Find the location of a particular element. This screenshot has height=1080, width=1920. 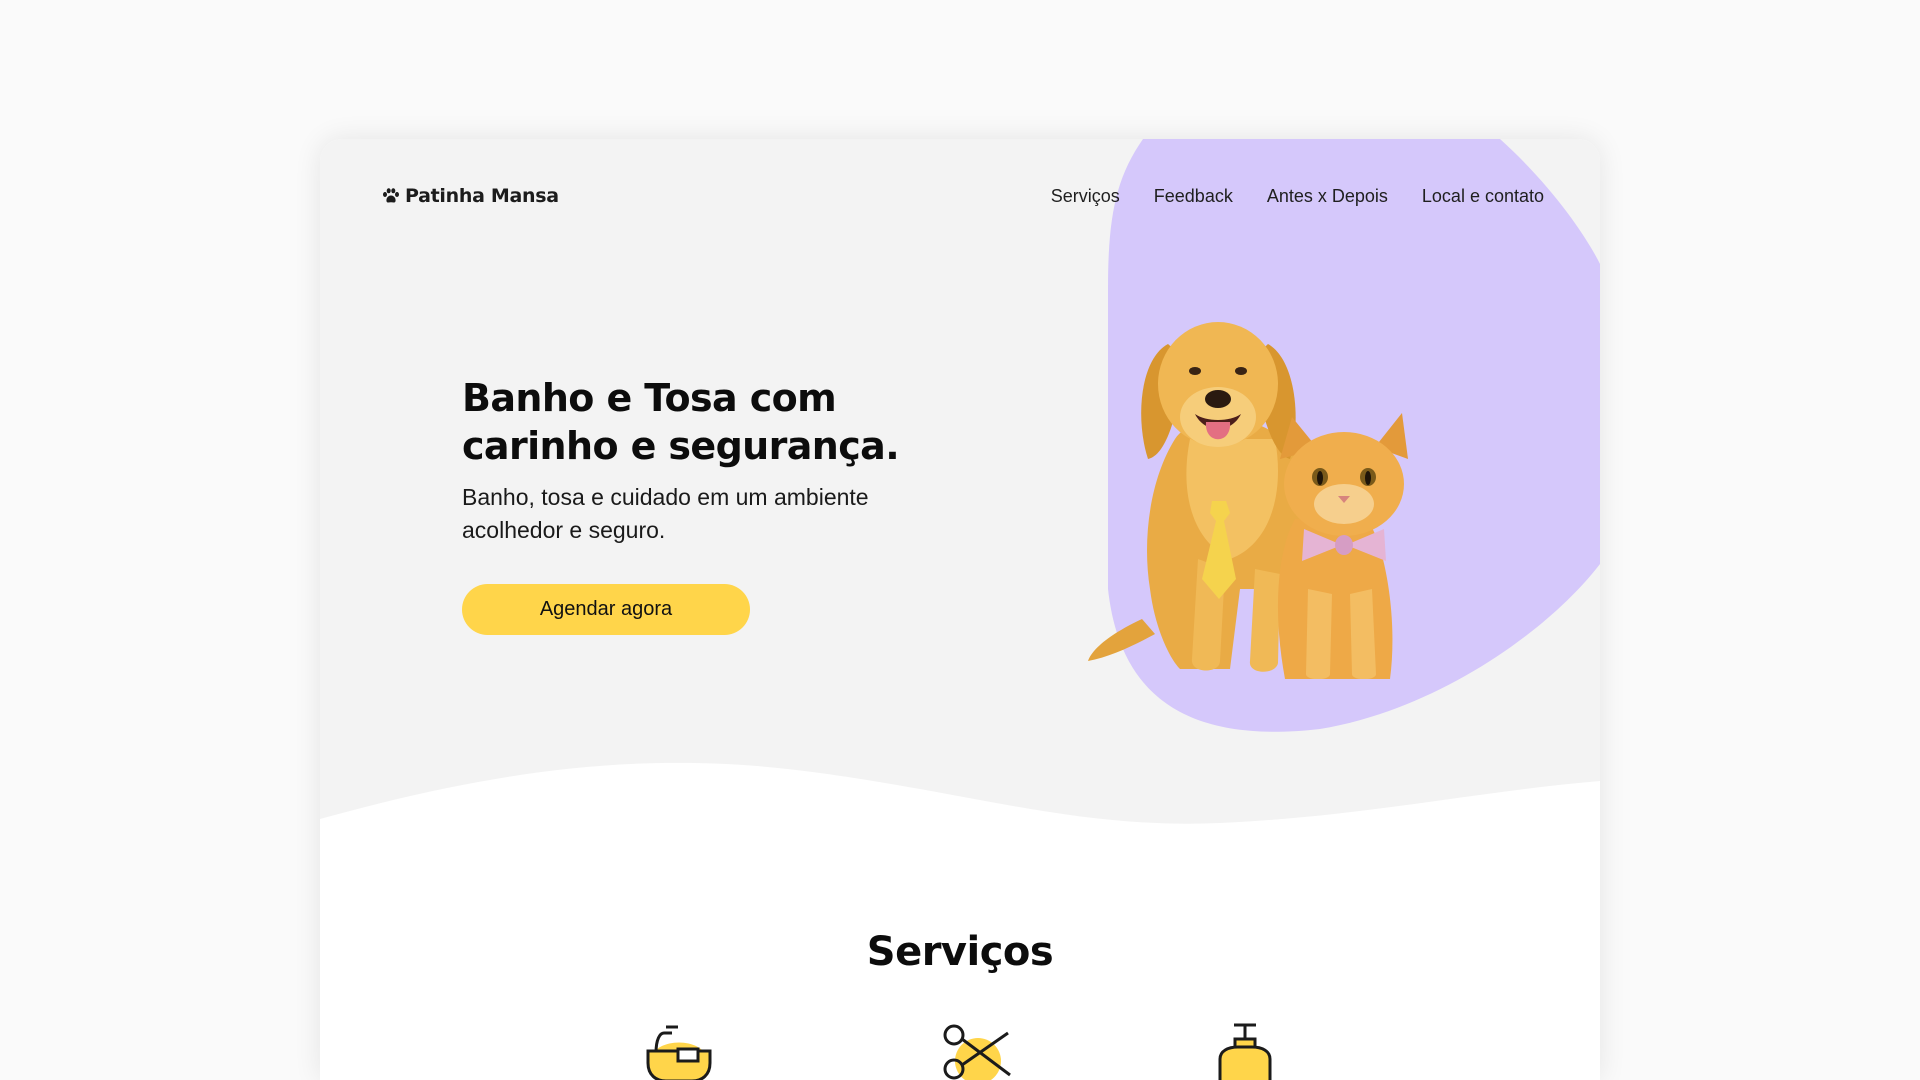

dog-and-cat-illustration is located at coordinates (1248, 500).